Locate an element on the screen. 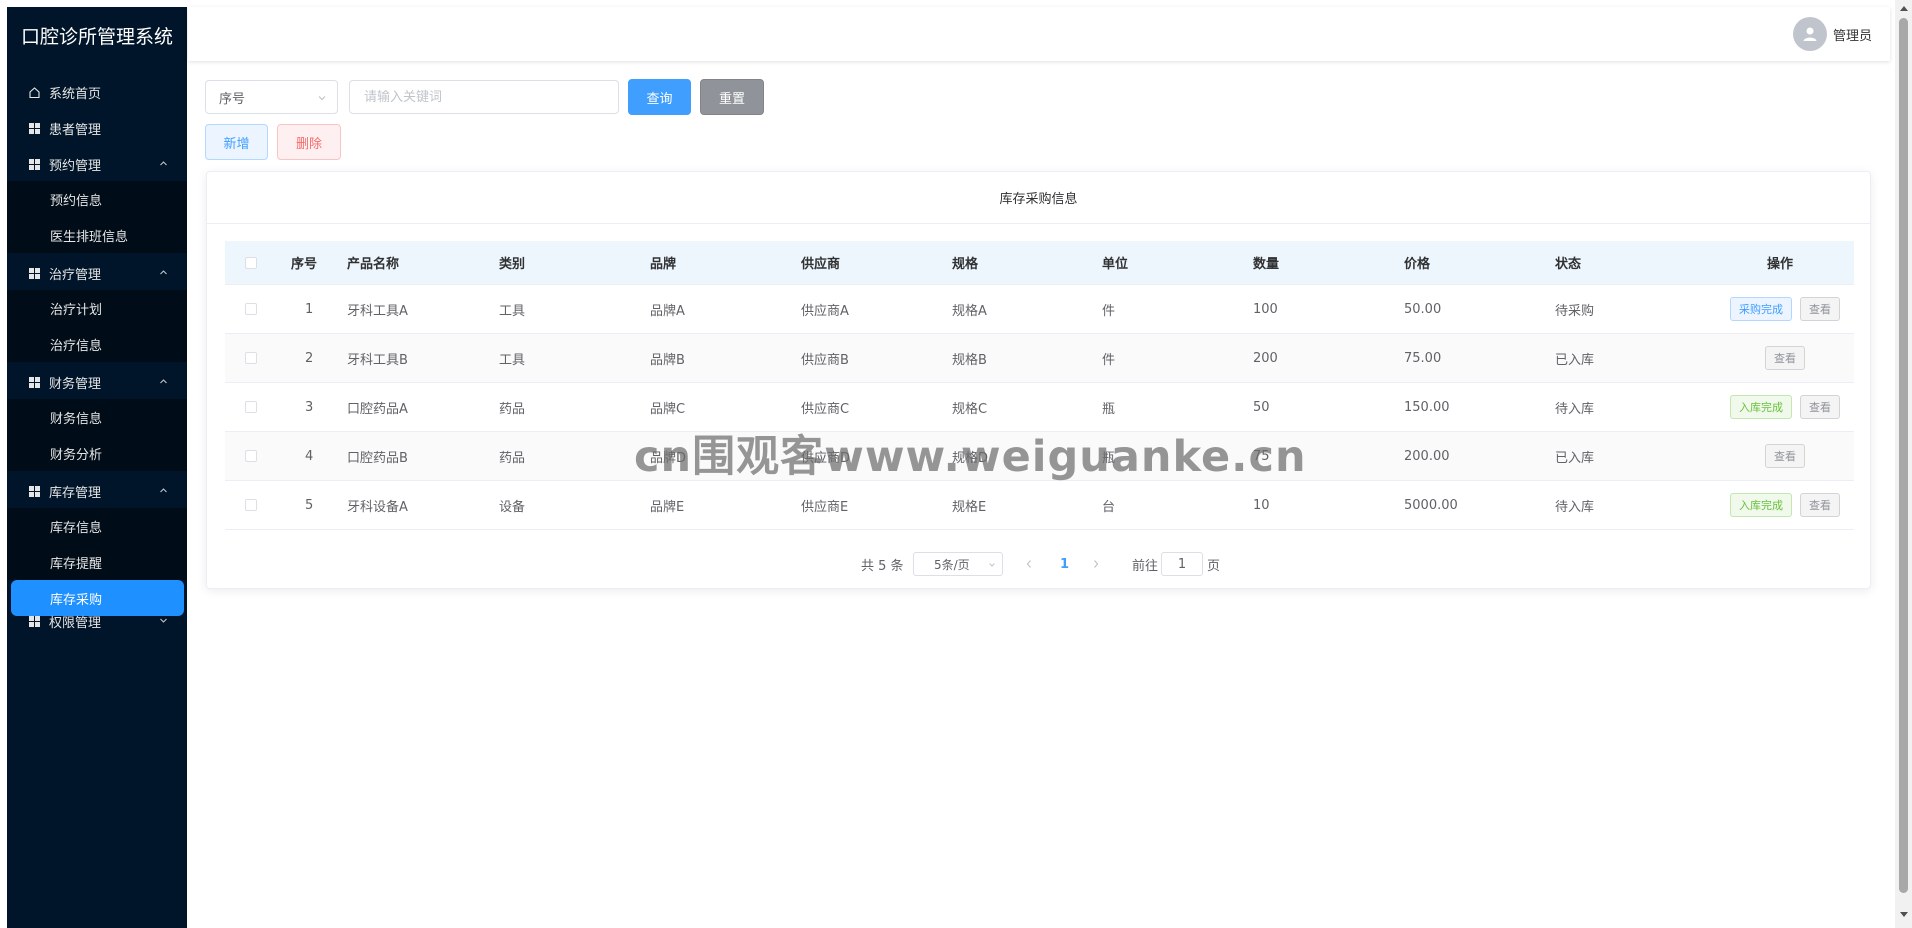 This screenshot has width=1912, height=928. sidebar-subitem: 治疗信息 is located at coordinates (97, 344).